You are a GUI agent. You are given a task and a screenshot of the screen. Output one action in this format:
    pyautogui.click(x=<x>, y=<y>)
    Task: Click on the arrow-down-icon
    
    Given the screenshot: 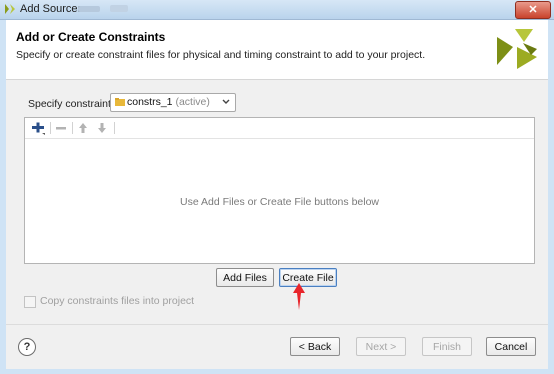 What is the action you would take?
    pyautogui.click(x=102, y=128)
    